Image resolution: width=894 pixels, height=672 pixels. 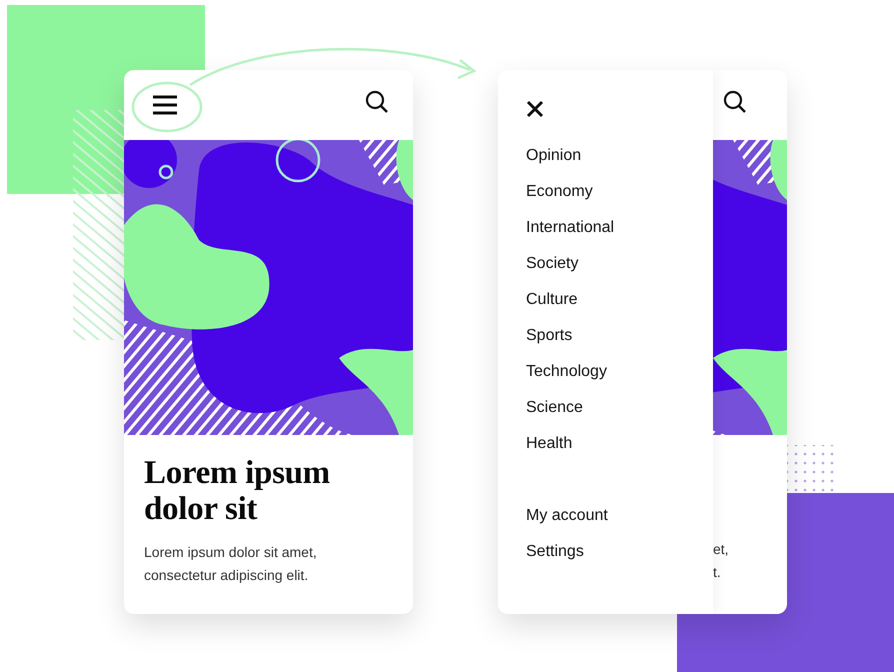 What do you see at coordinates (231, 564) in the screenshot?
I see `article-summary: Lorem ipsum dolor sit amet, consectetur adipiscing elit.` at bounding box center [231, 564].